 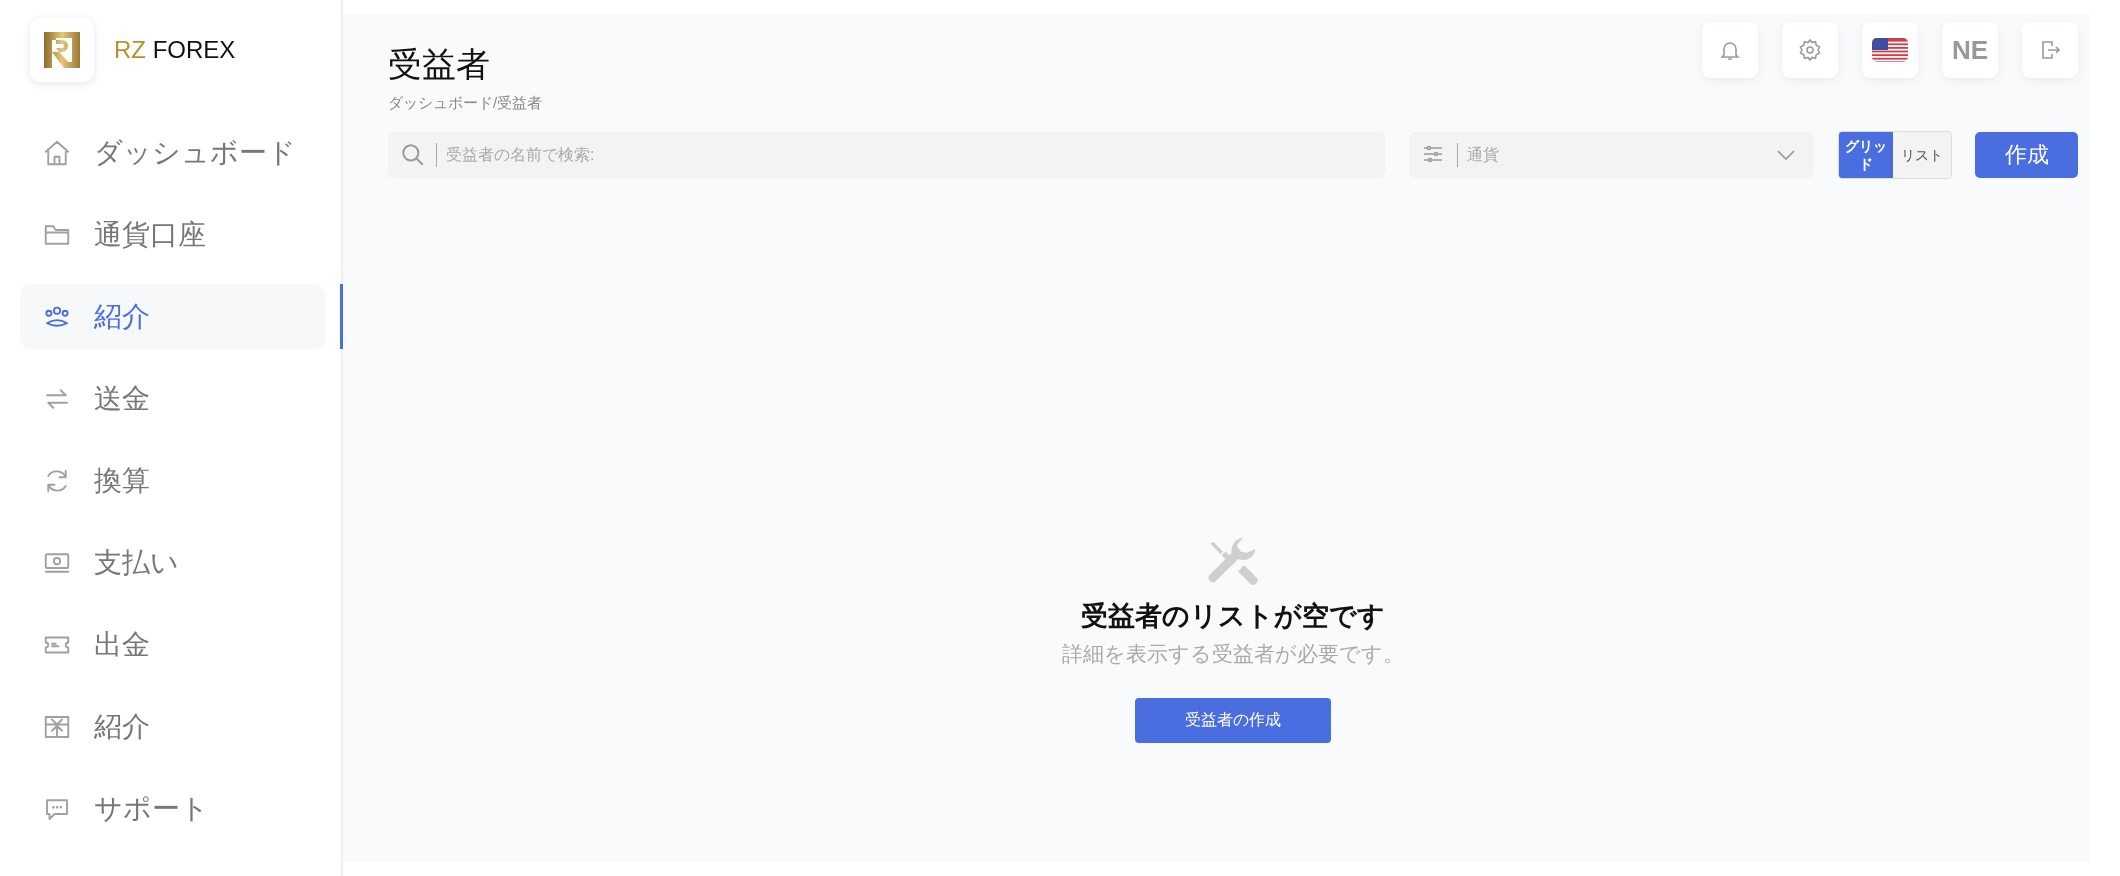 I want to click on logo-icon, so click(x=62, y=50).